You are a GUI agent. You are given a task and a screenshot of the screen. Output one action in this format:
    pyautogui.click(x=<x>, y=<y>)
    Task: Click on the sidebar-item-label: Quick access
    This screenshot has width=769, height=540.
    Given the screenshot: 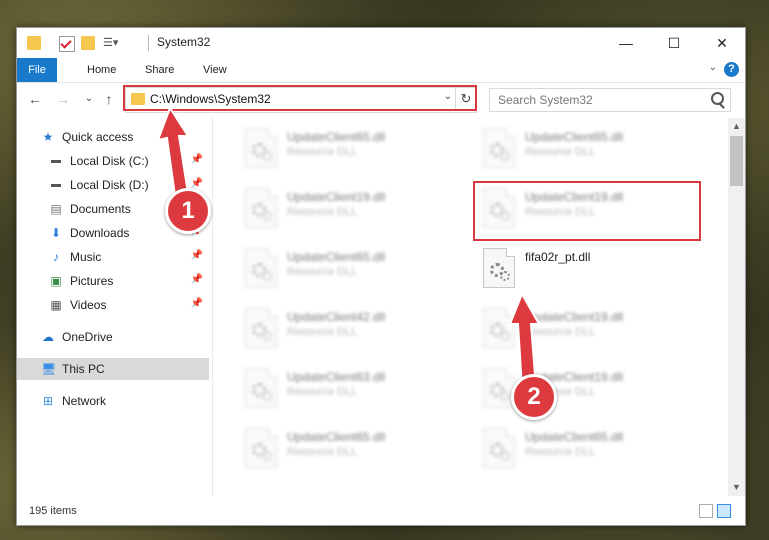 What is the action you would take?
    pyautogui.click(x=98, y=137)
    